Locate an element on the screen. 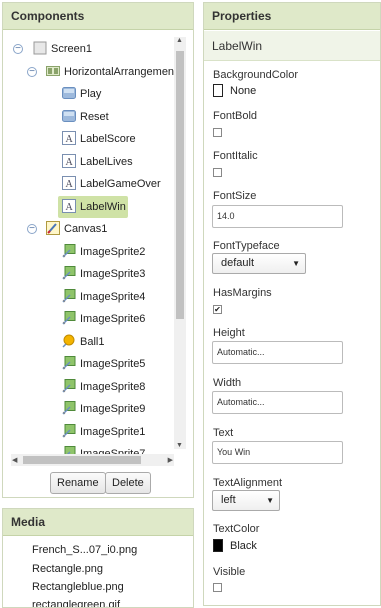  tree-item-imagesprite9: ImageSprite9 is located at coordinates (99, 409).